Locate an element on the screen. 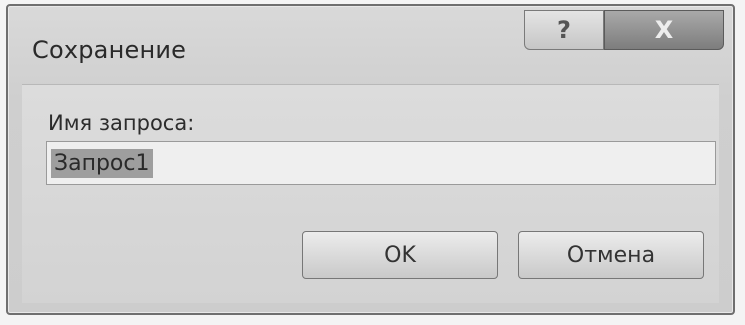 The width and height of the screenshot is (745, 325). cancel-button: Отмена is located at coordinates (611, 255).